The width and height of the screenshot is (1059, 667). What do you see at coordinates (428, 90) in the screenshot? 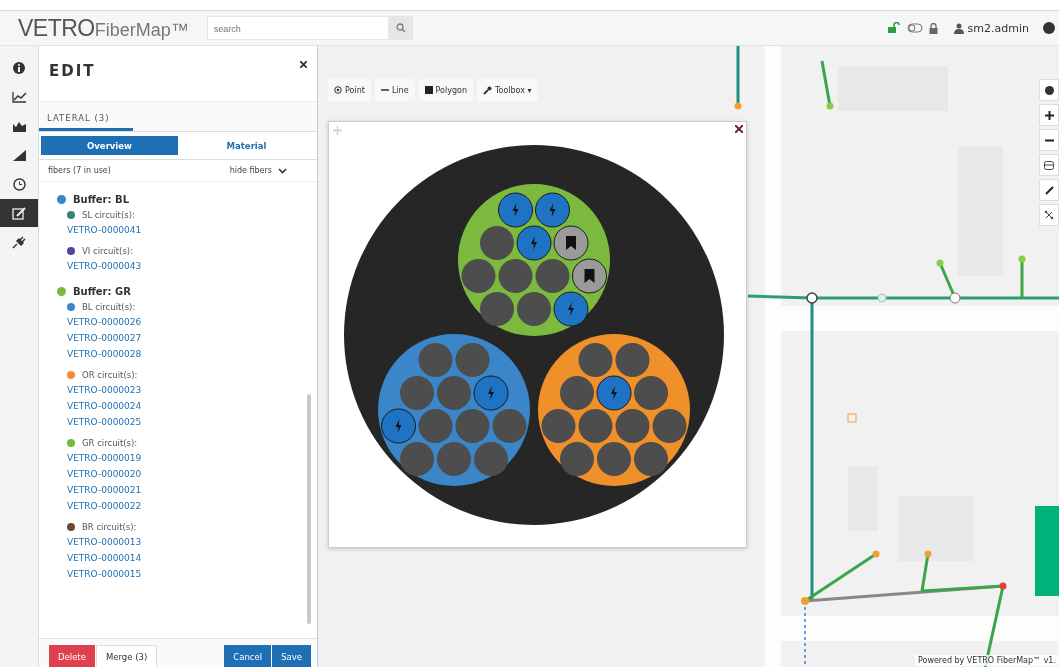
I see `square-icon` at bounding box center [428, 90].